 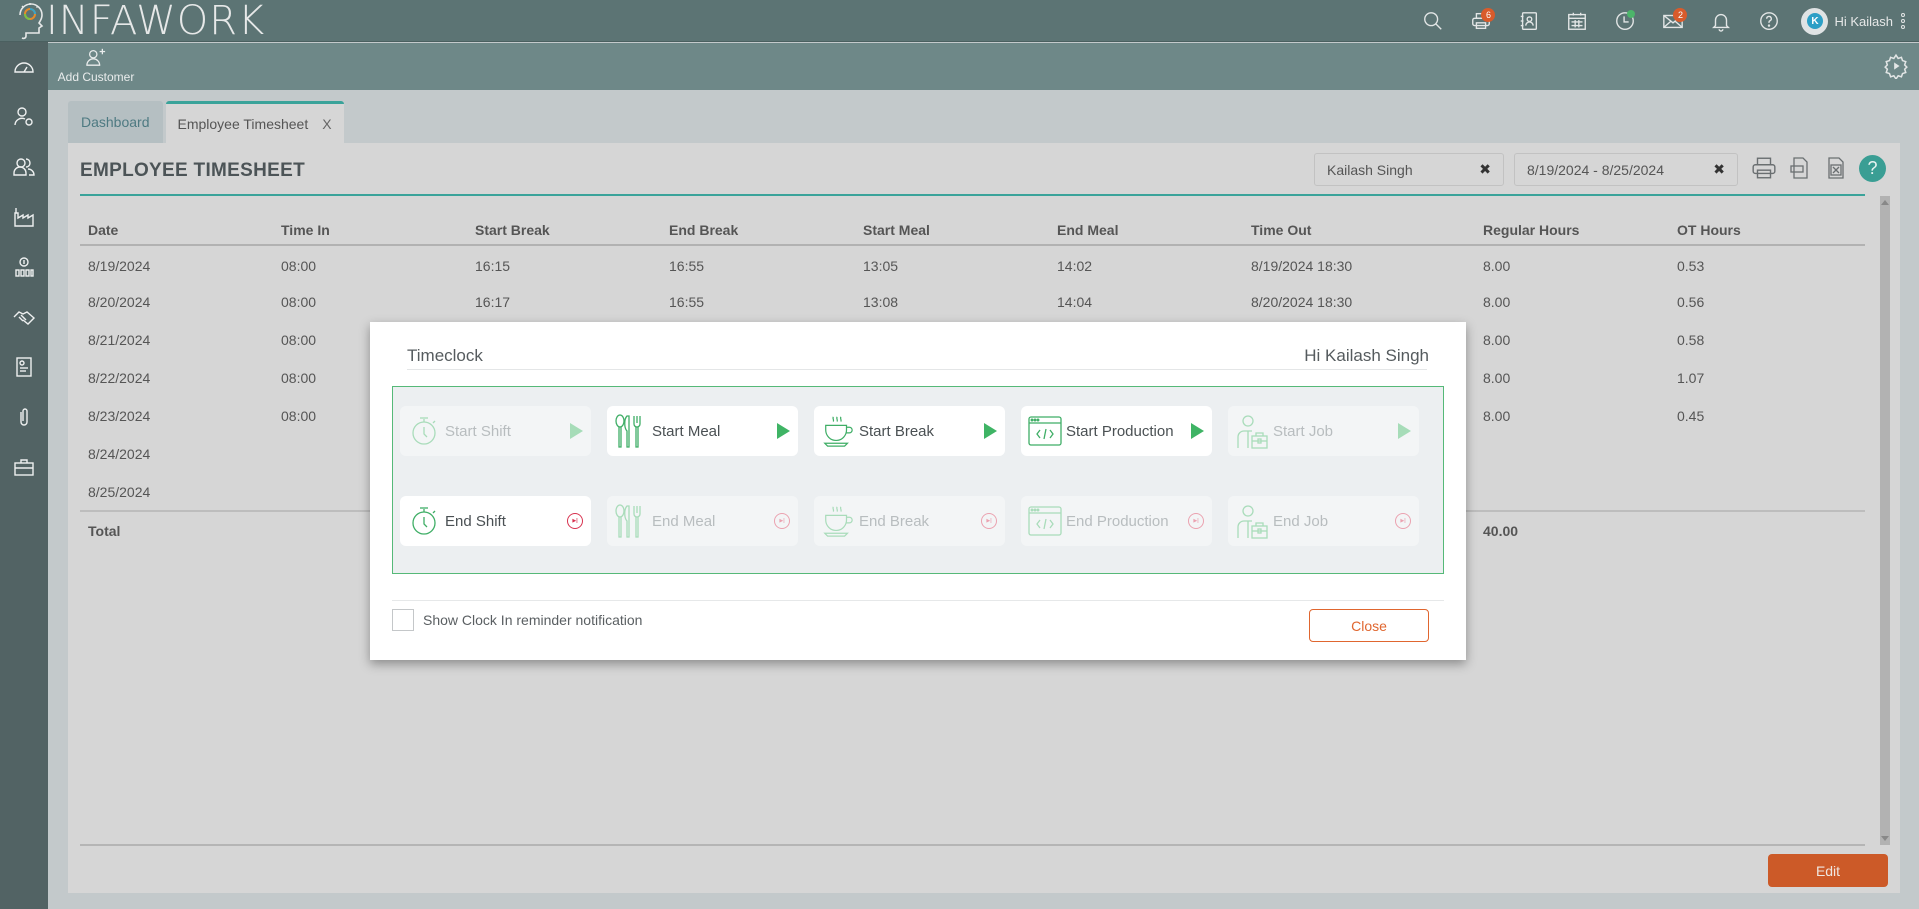 I want to click on tab-dashboard: Dashboard, so click(x=115, y=122).